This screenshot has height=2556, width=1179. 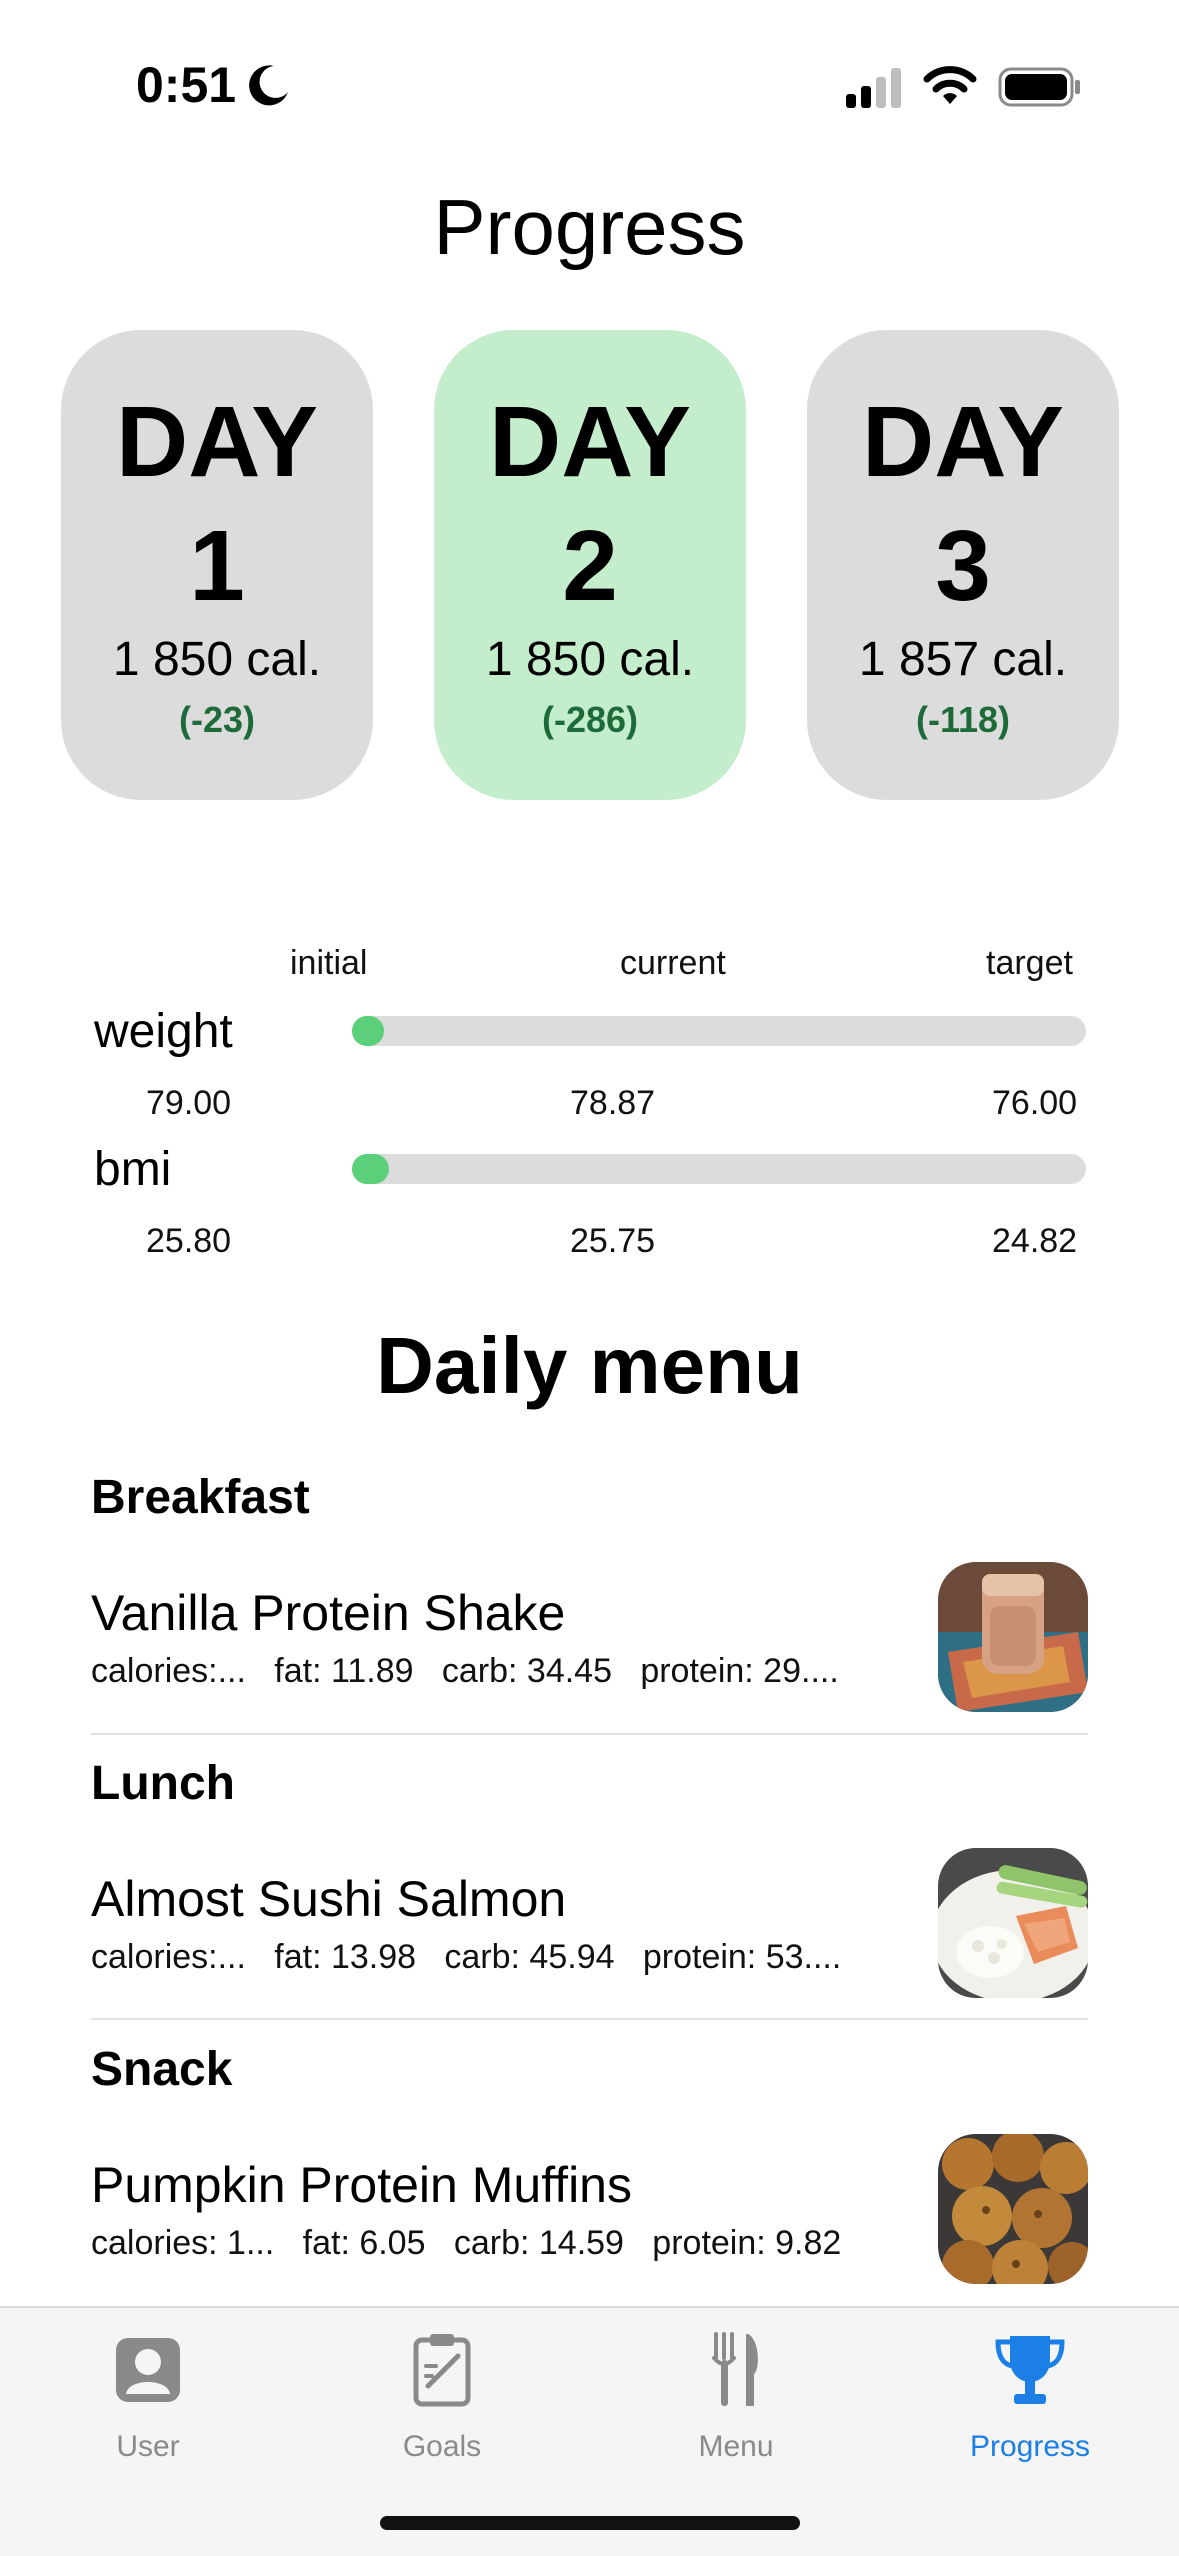 I want to click on day-number: 1, so click(x=217, y=566).